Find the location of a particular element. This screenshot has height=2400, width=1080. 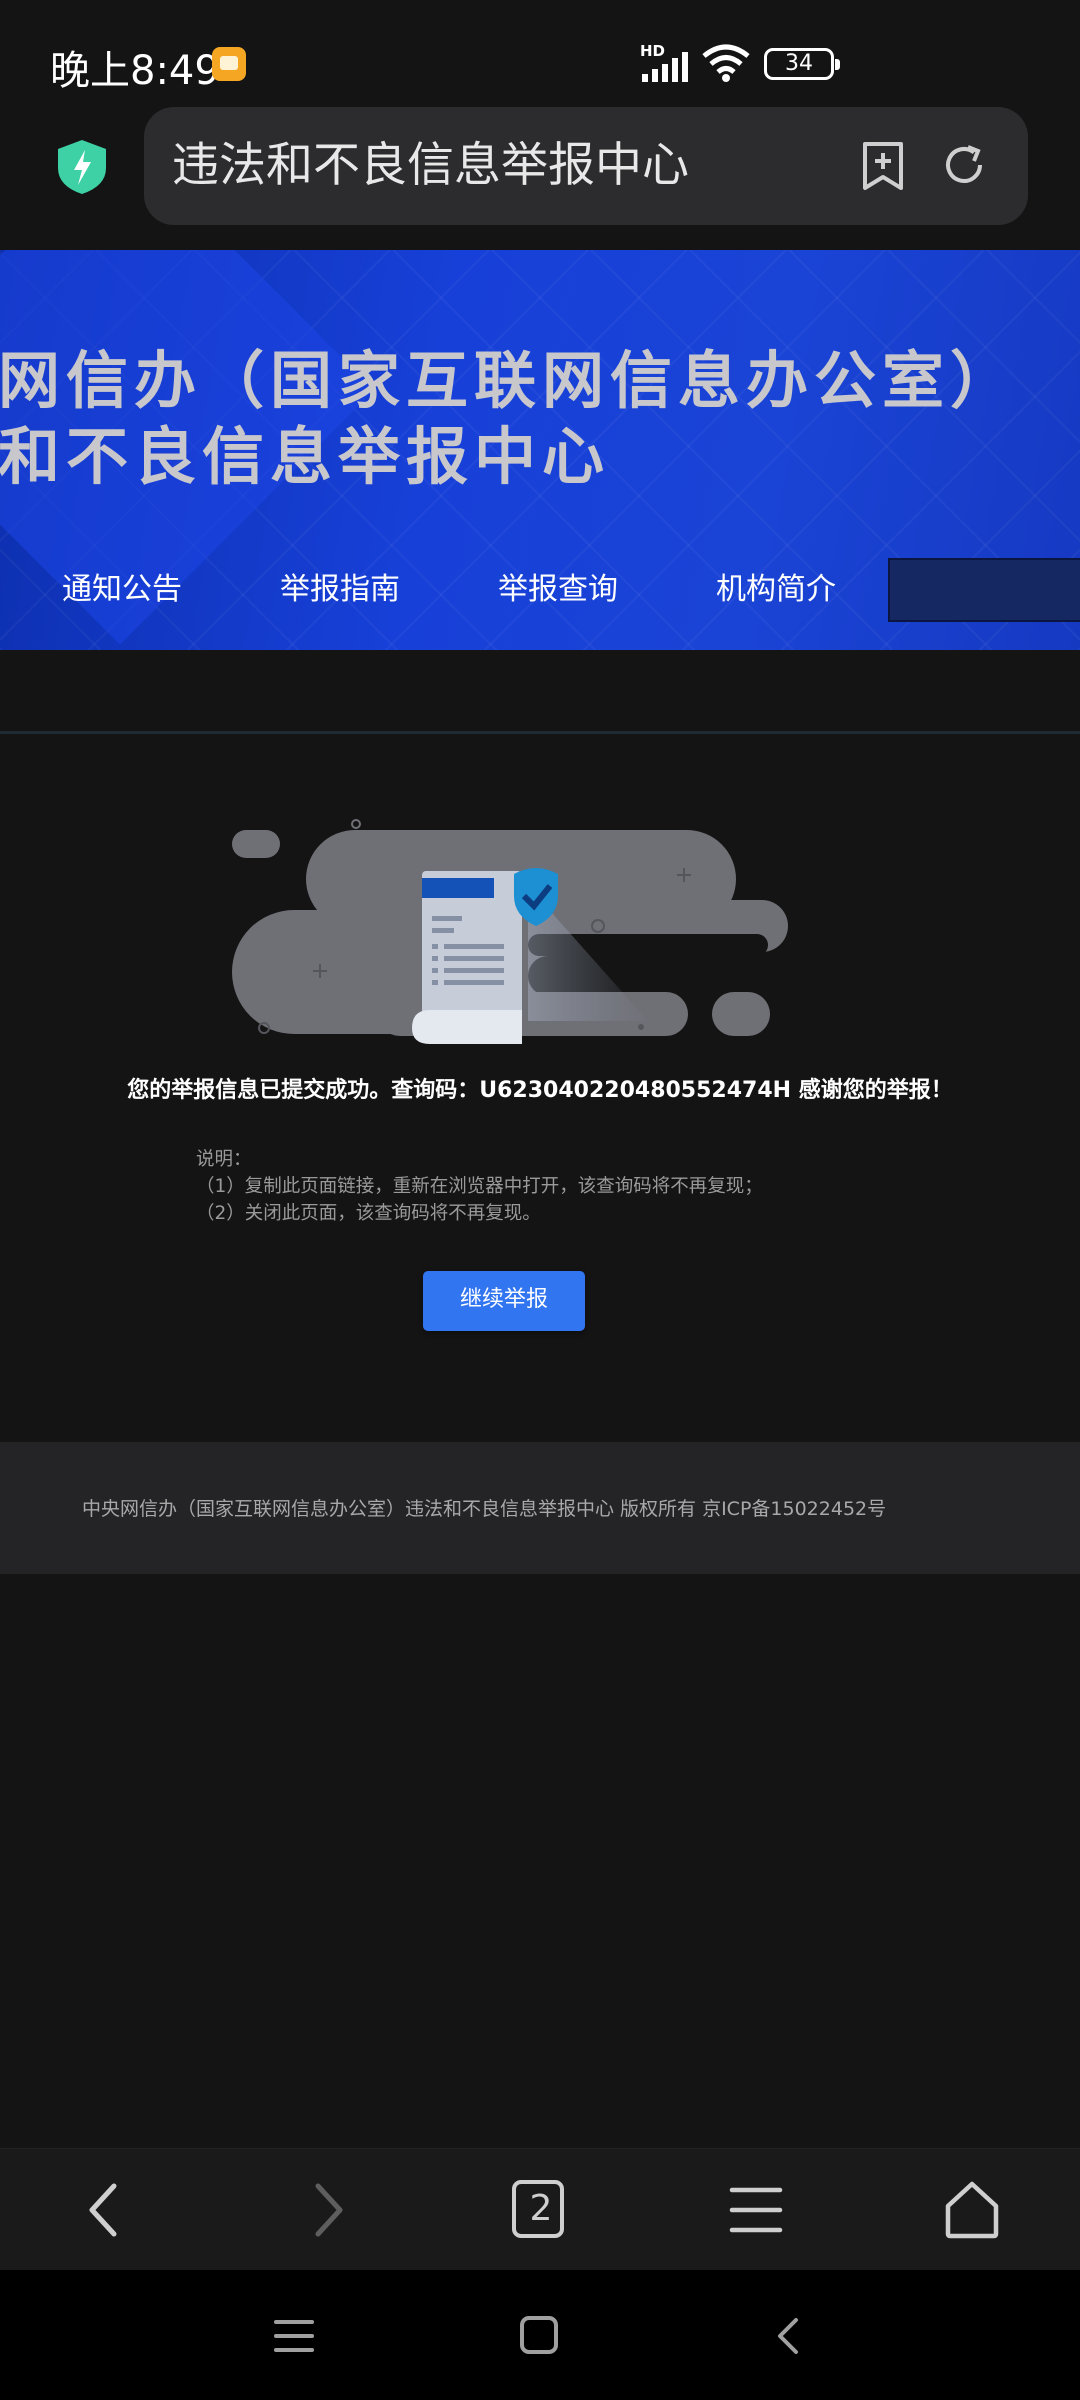

shield-icon is located at coordinates (82, 167).